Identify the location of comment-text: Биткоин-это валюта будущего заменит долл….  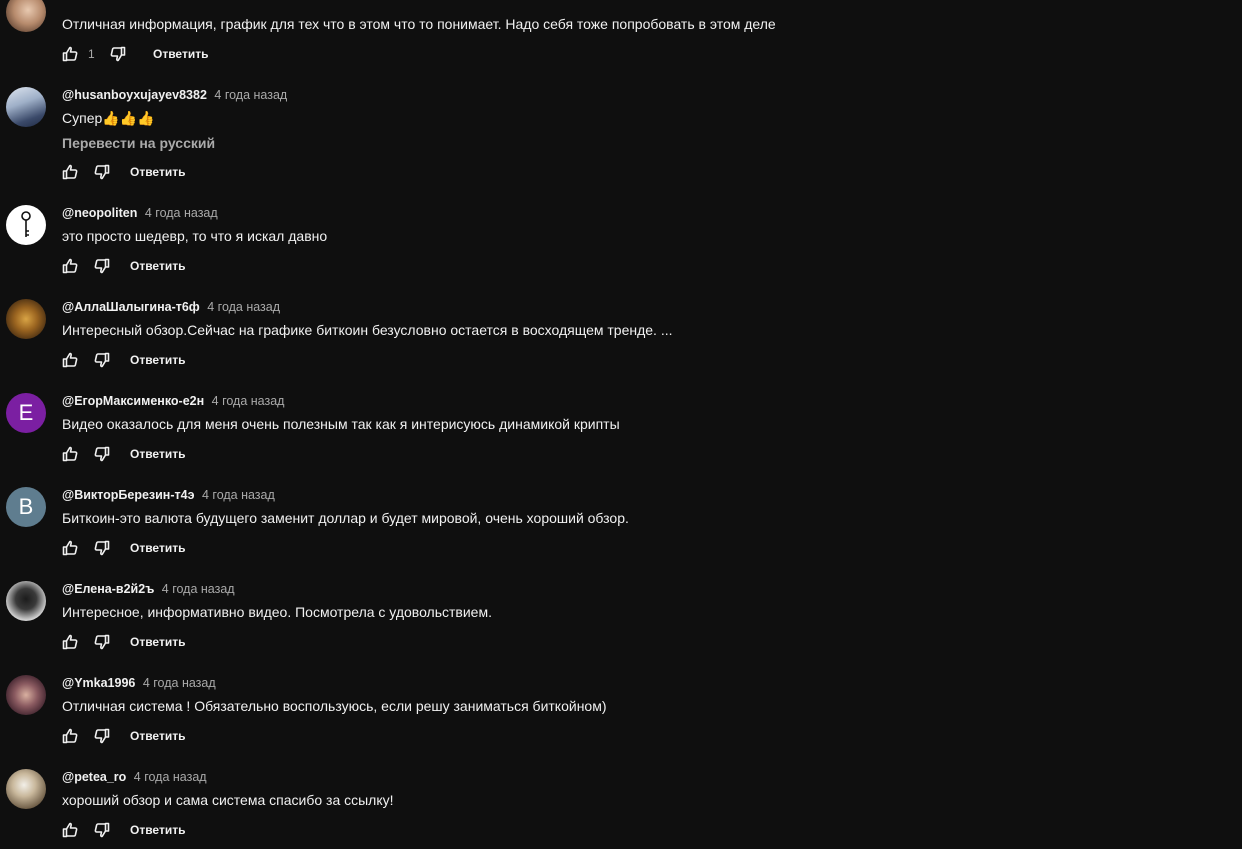
(345, 518).